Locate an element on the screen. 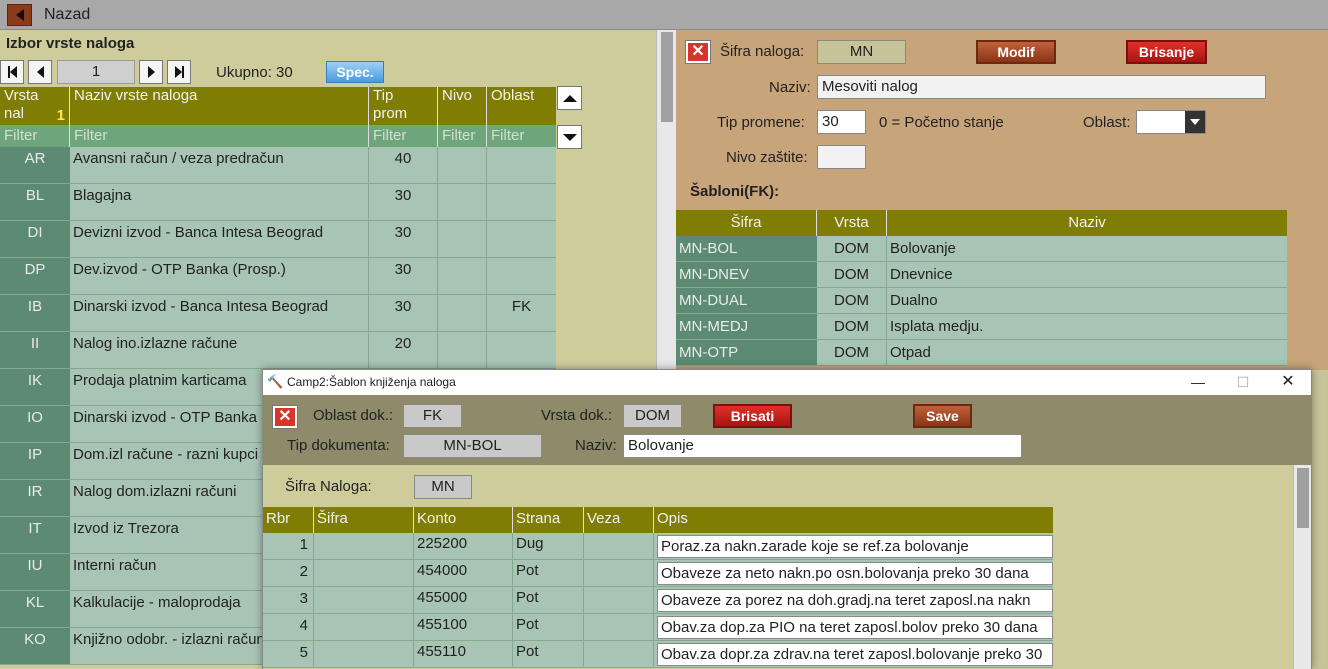 This screenshot has width=1328, height=669. col-konto: Konto is located at coordinates (463, 520).